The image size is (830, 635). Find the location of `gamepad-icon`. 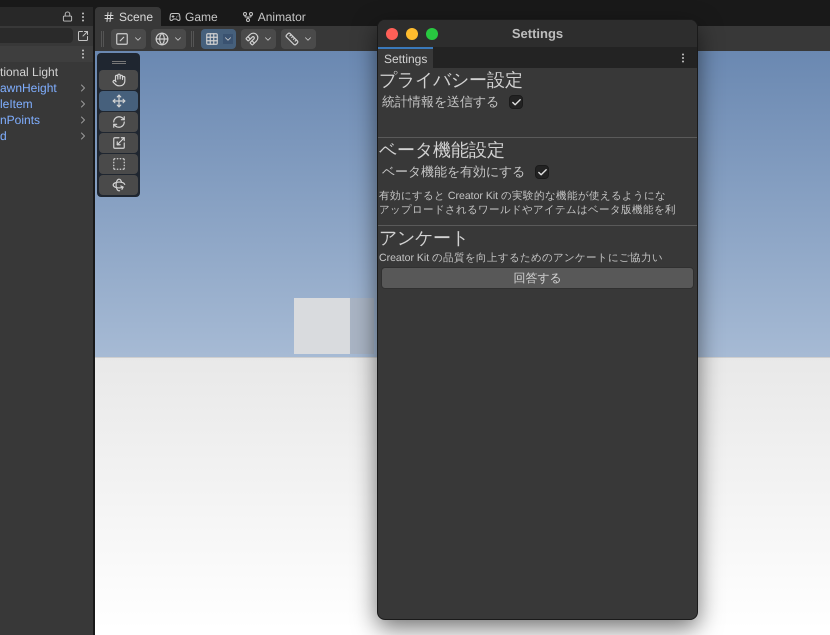

gamepad-icon is located at coordinates (175, 16).